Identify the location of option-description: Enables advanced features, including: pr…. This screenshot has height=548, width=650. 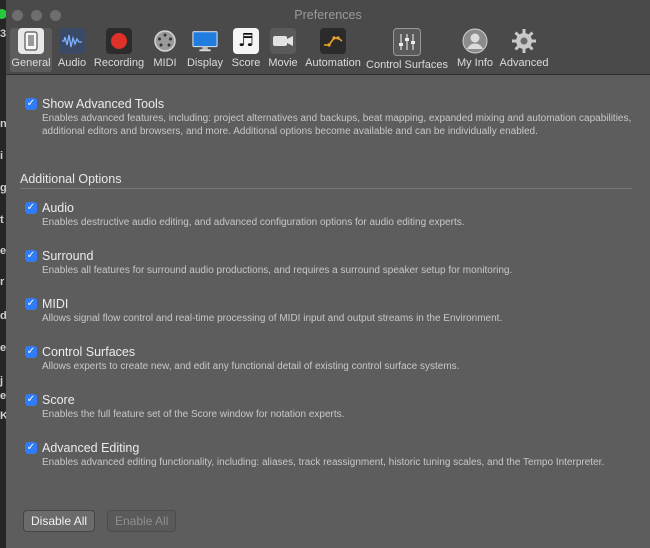
(337, 125).